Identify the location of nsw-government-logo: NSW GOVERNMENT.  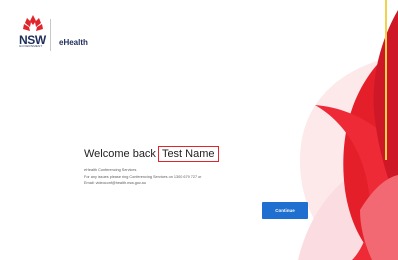
(33, 30).